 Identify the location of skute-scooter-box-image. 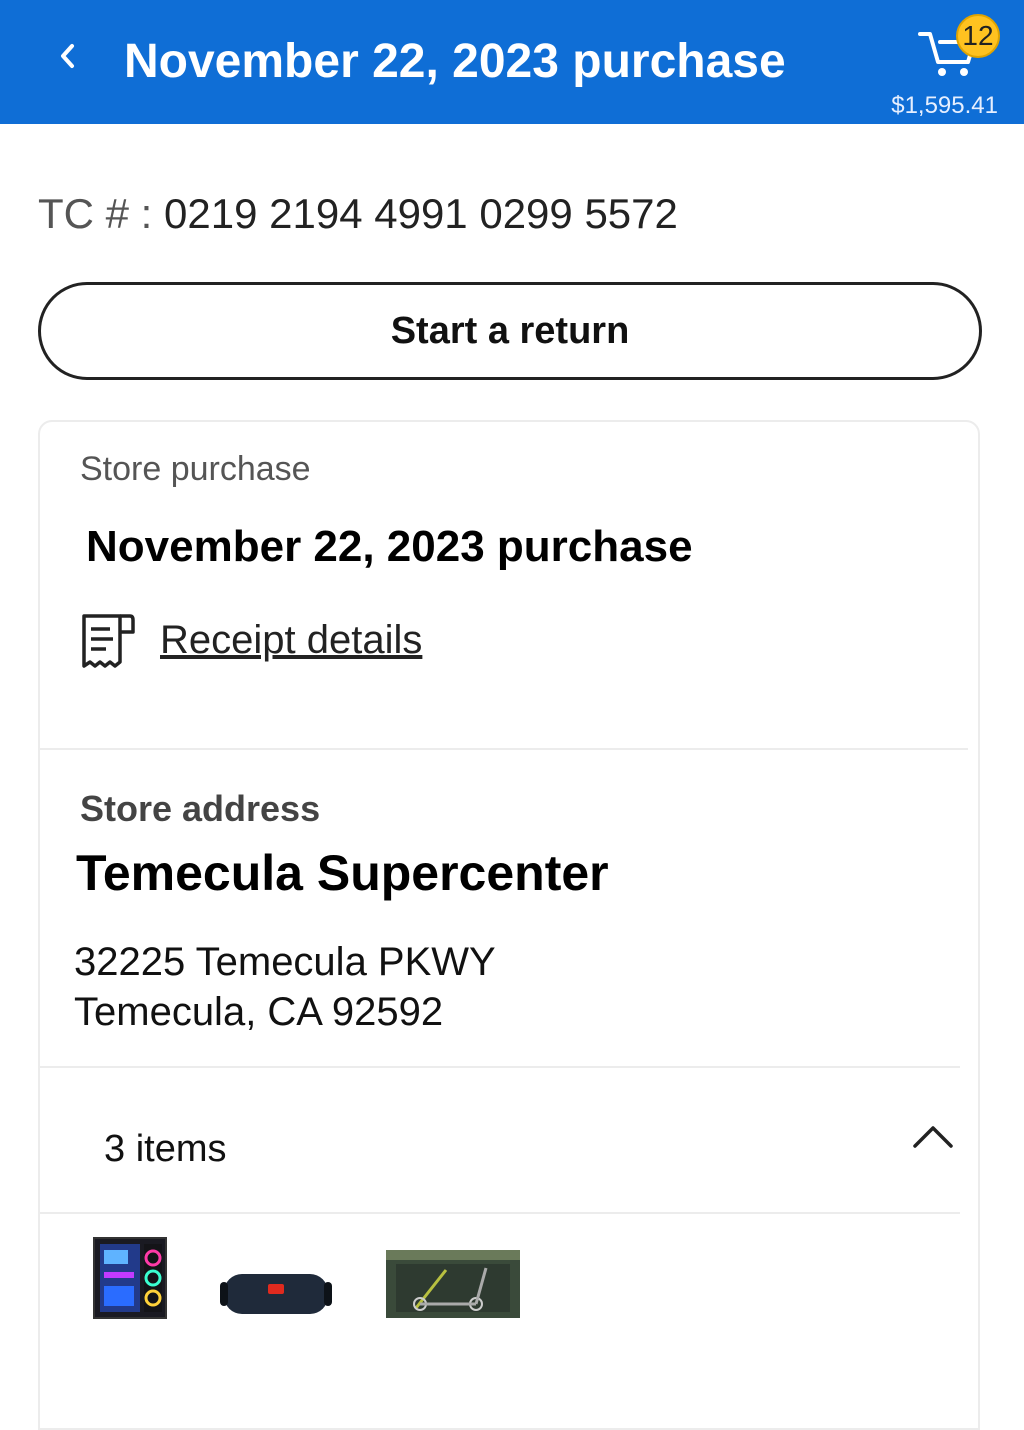
(453, 1284).